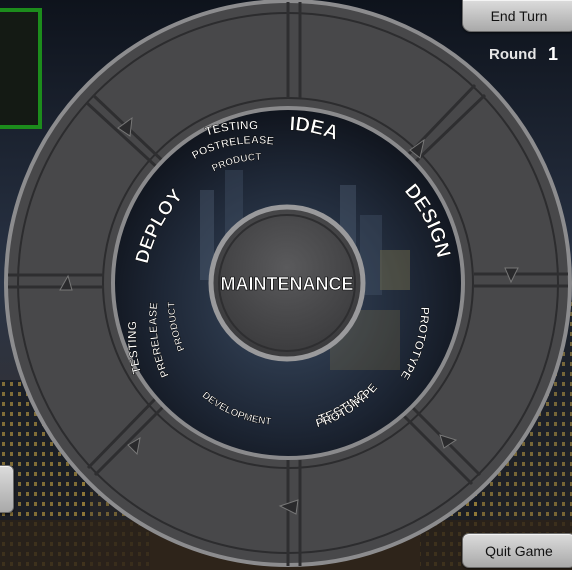  What do you see at coordinates (7, 489) in the screenshot?
I see `side-panel-tab` at bounding box center [7, 489].